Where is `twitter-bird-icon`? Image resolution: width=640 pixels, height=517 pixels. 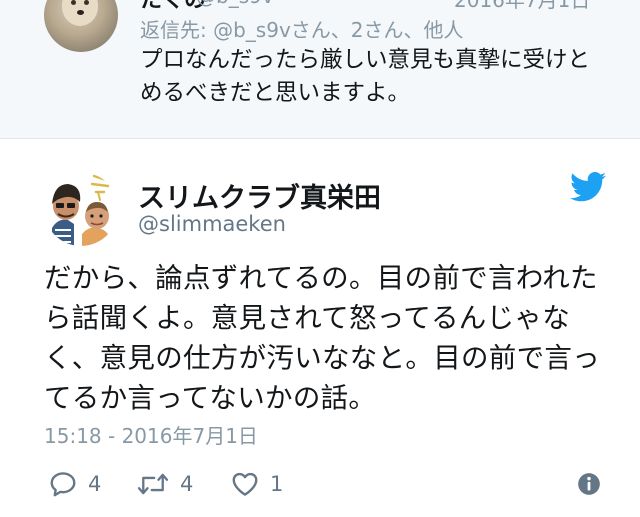
twitter-bird-icon is located at coordinates (588, 187).